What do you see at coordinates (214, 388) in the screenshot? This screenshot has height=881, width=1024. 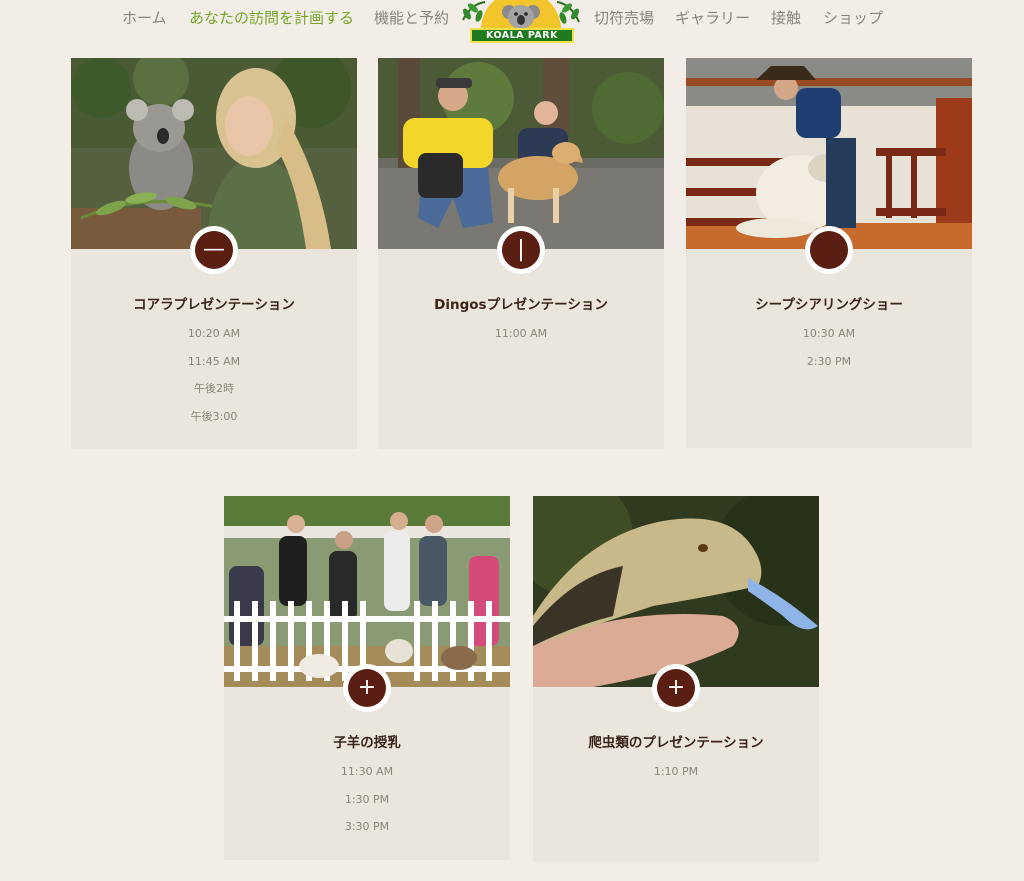 I see `show-time: 午後2時` at bounding box center [214, 388].